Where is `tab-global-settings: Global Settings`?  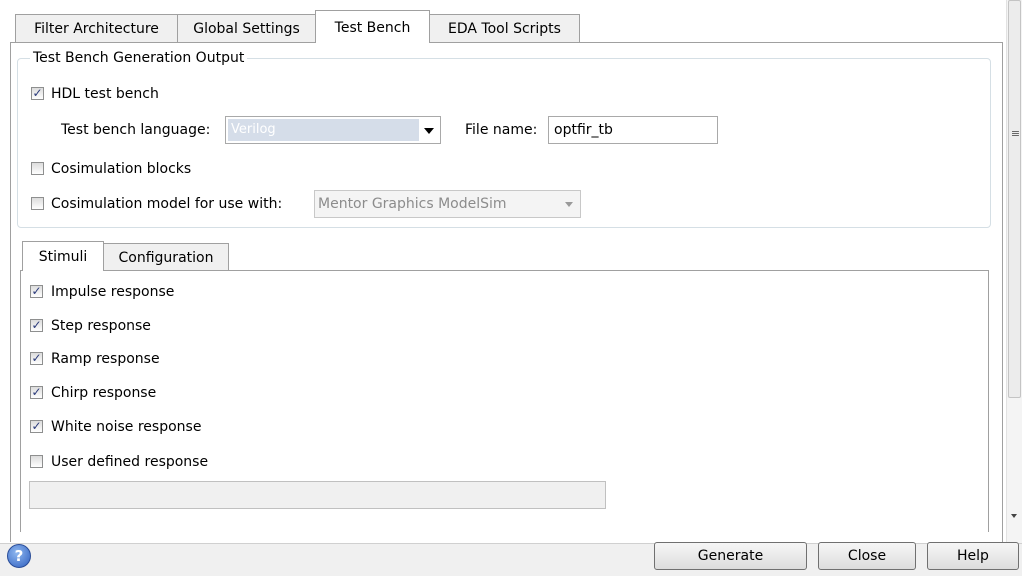
tab-global-settings: Global Settings is located at coordinates (246, 28).